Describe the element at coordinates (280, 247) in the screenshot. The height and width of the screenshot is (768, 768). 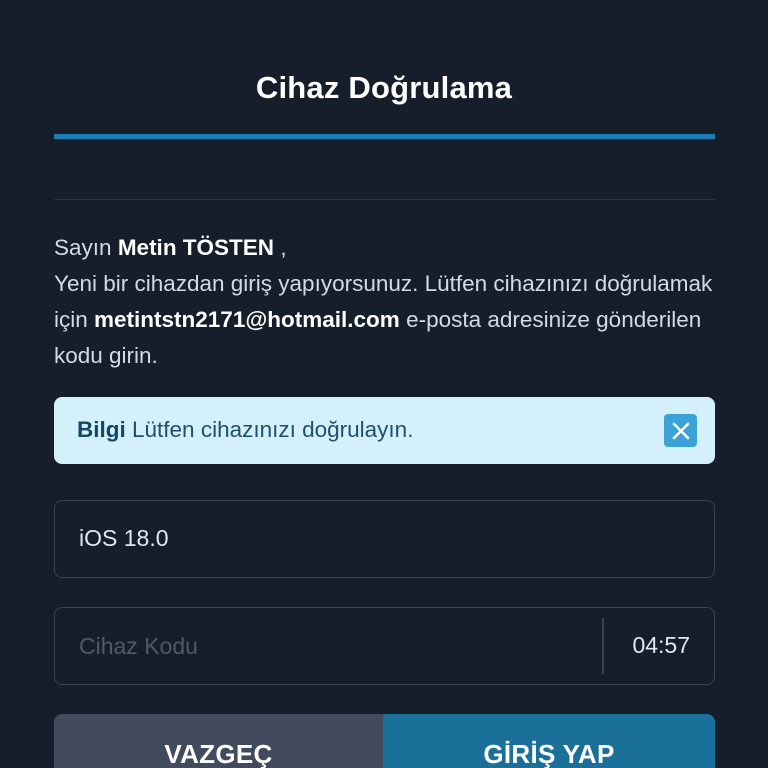
I see `greeting-suffix: ,` at that location.